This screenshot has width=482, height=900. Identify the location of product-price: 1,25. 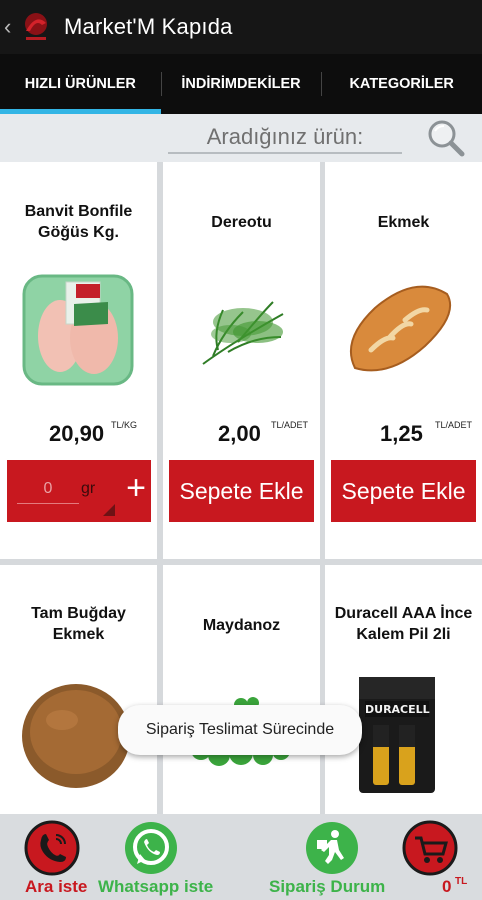
(401, 433).